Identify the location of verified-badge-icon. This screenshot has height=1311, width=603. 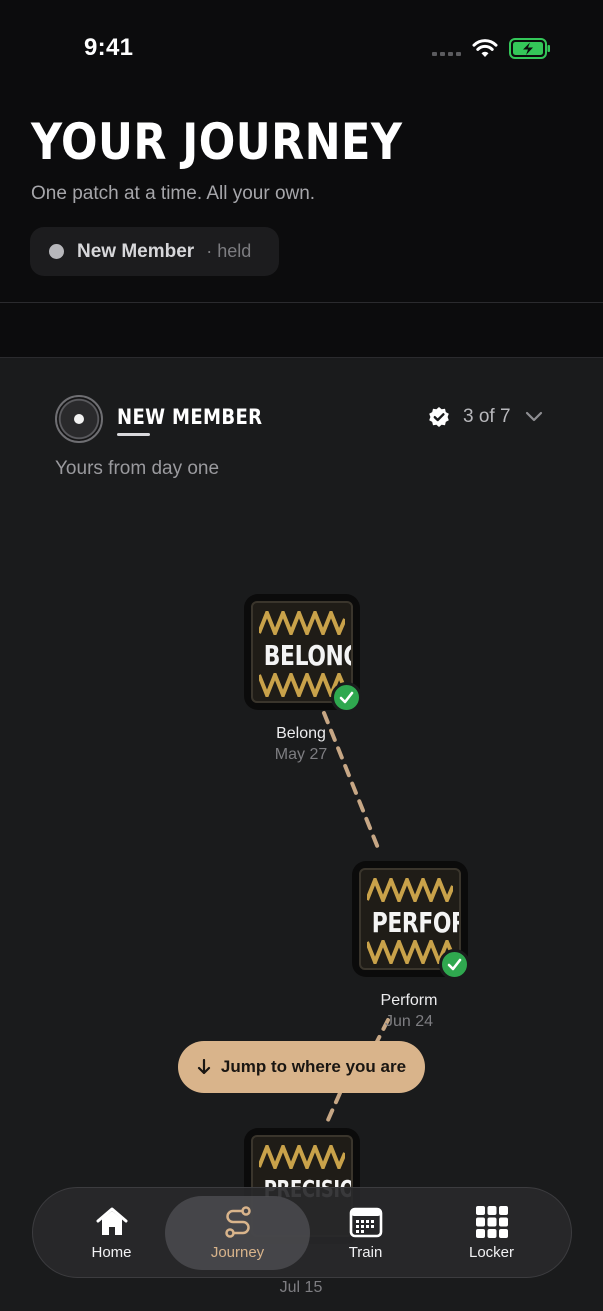
(439, 417).